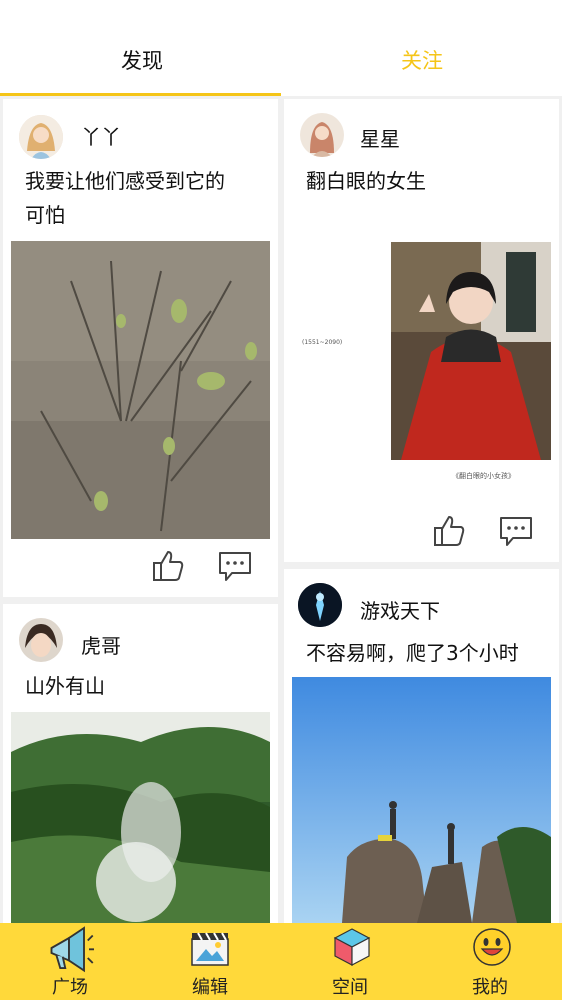  What do you see at coordinates (101, 135) in the screenshot?
I see `username: 丫丫` at bounding box center [101, 135].